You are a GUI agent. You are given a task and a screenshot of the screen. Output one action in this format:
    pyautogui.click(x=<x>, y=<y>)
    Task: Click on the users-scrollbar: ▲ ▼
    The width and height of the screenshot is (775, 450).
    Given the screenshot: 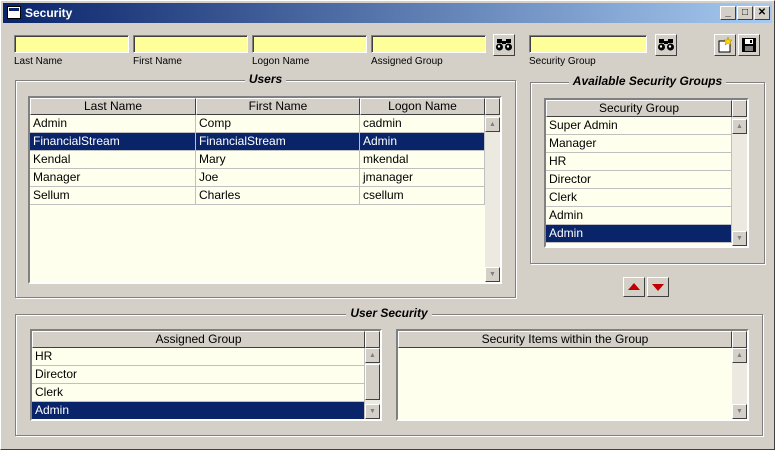 What is the action you would take?
    pyautogui.click(x=492, y=190)
    